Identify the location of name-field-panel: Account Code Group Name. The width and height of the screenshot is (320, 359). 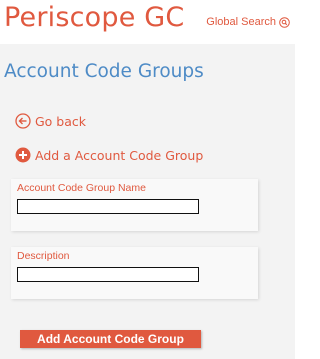
(134, 205).